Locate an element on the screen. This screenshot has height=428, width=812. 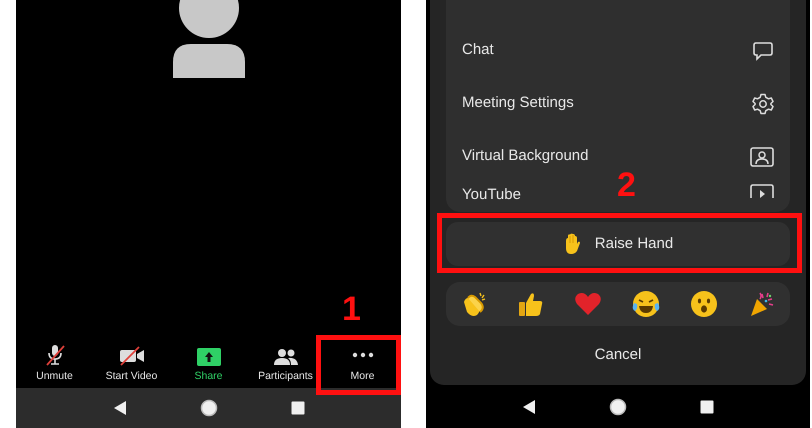
menu-item: YouTube is located at coordinates (491, 195).